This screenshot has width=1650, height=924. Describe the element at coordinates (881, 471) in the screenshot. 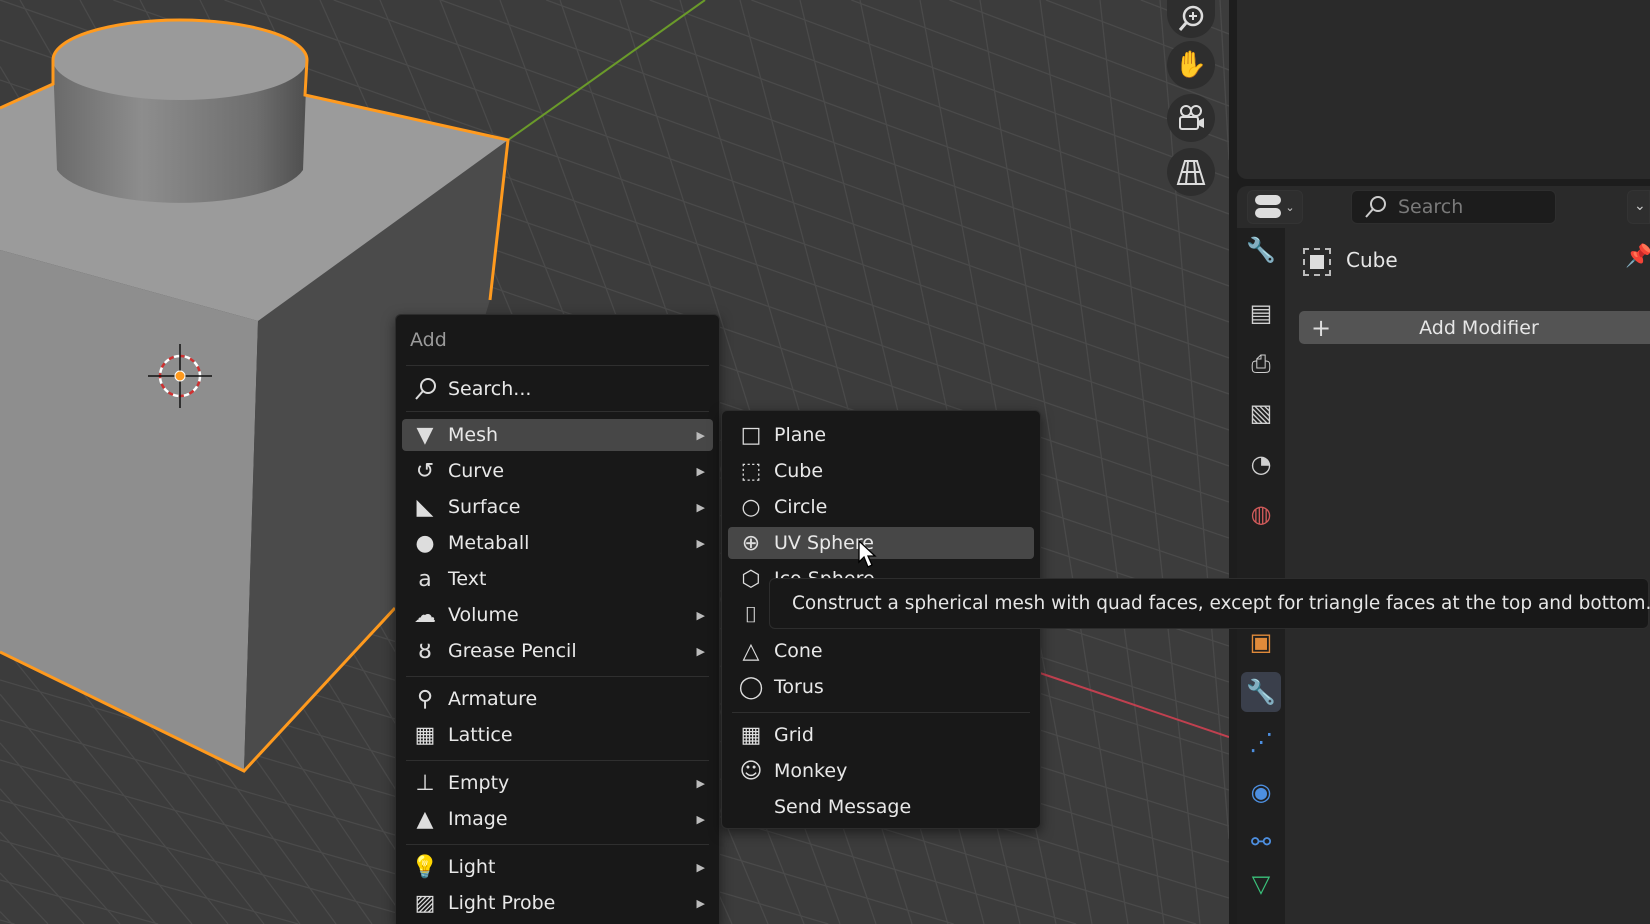

I see `menu-item-cube: ⬚ Cube` at that location.